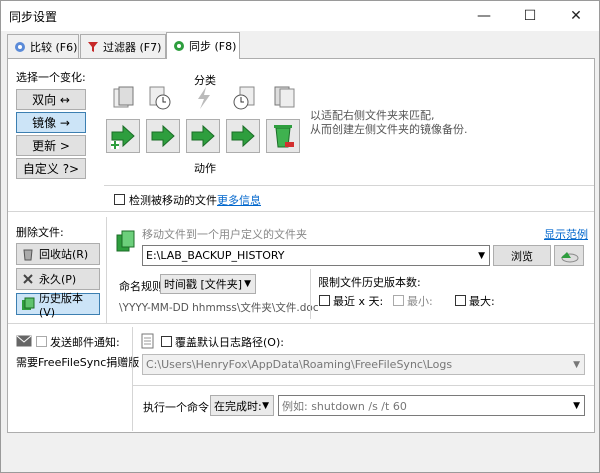 This screenshot has height=473, width=600. Describe the element at coordinates (28, 279) in the screenshot. I see `delete-x-icon` at that location.